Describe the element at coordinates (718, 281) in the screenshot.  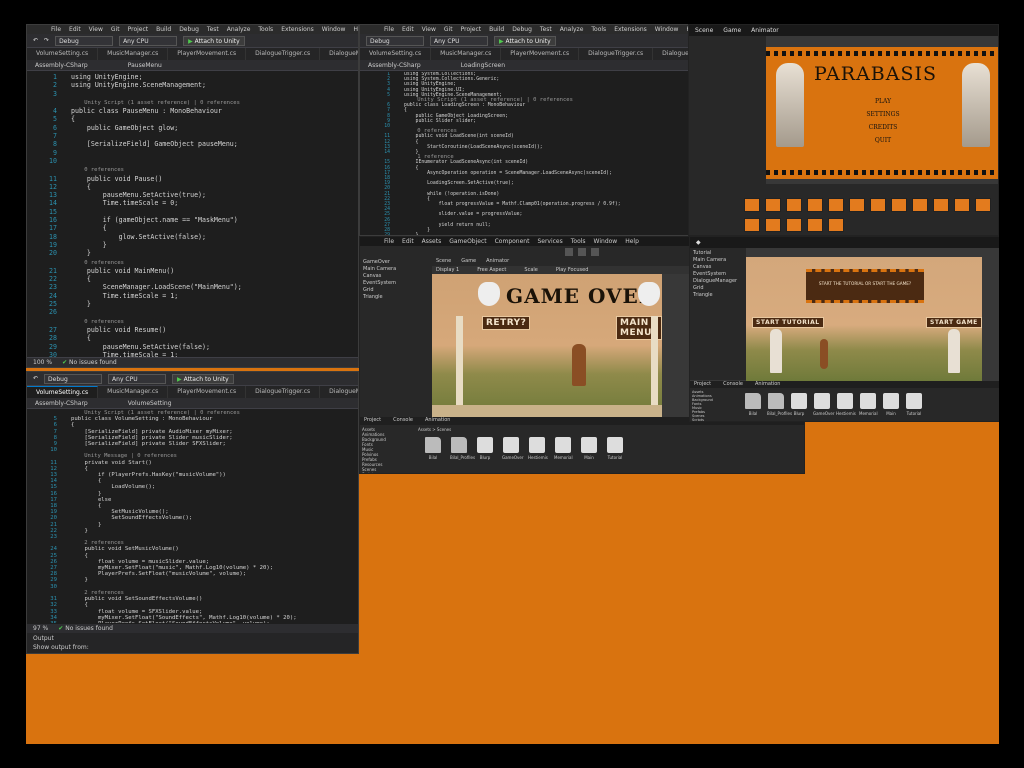
I see `hierarchy-item: DialogueManager` at that location.